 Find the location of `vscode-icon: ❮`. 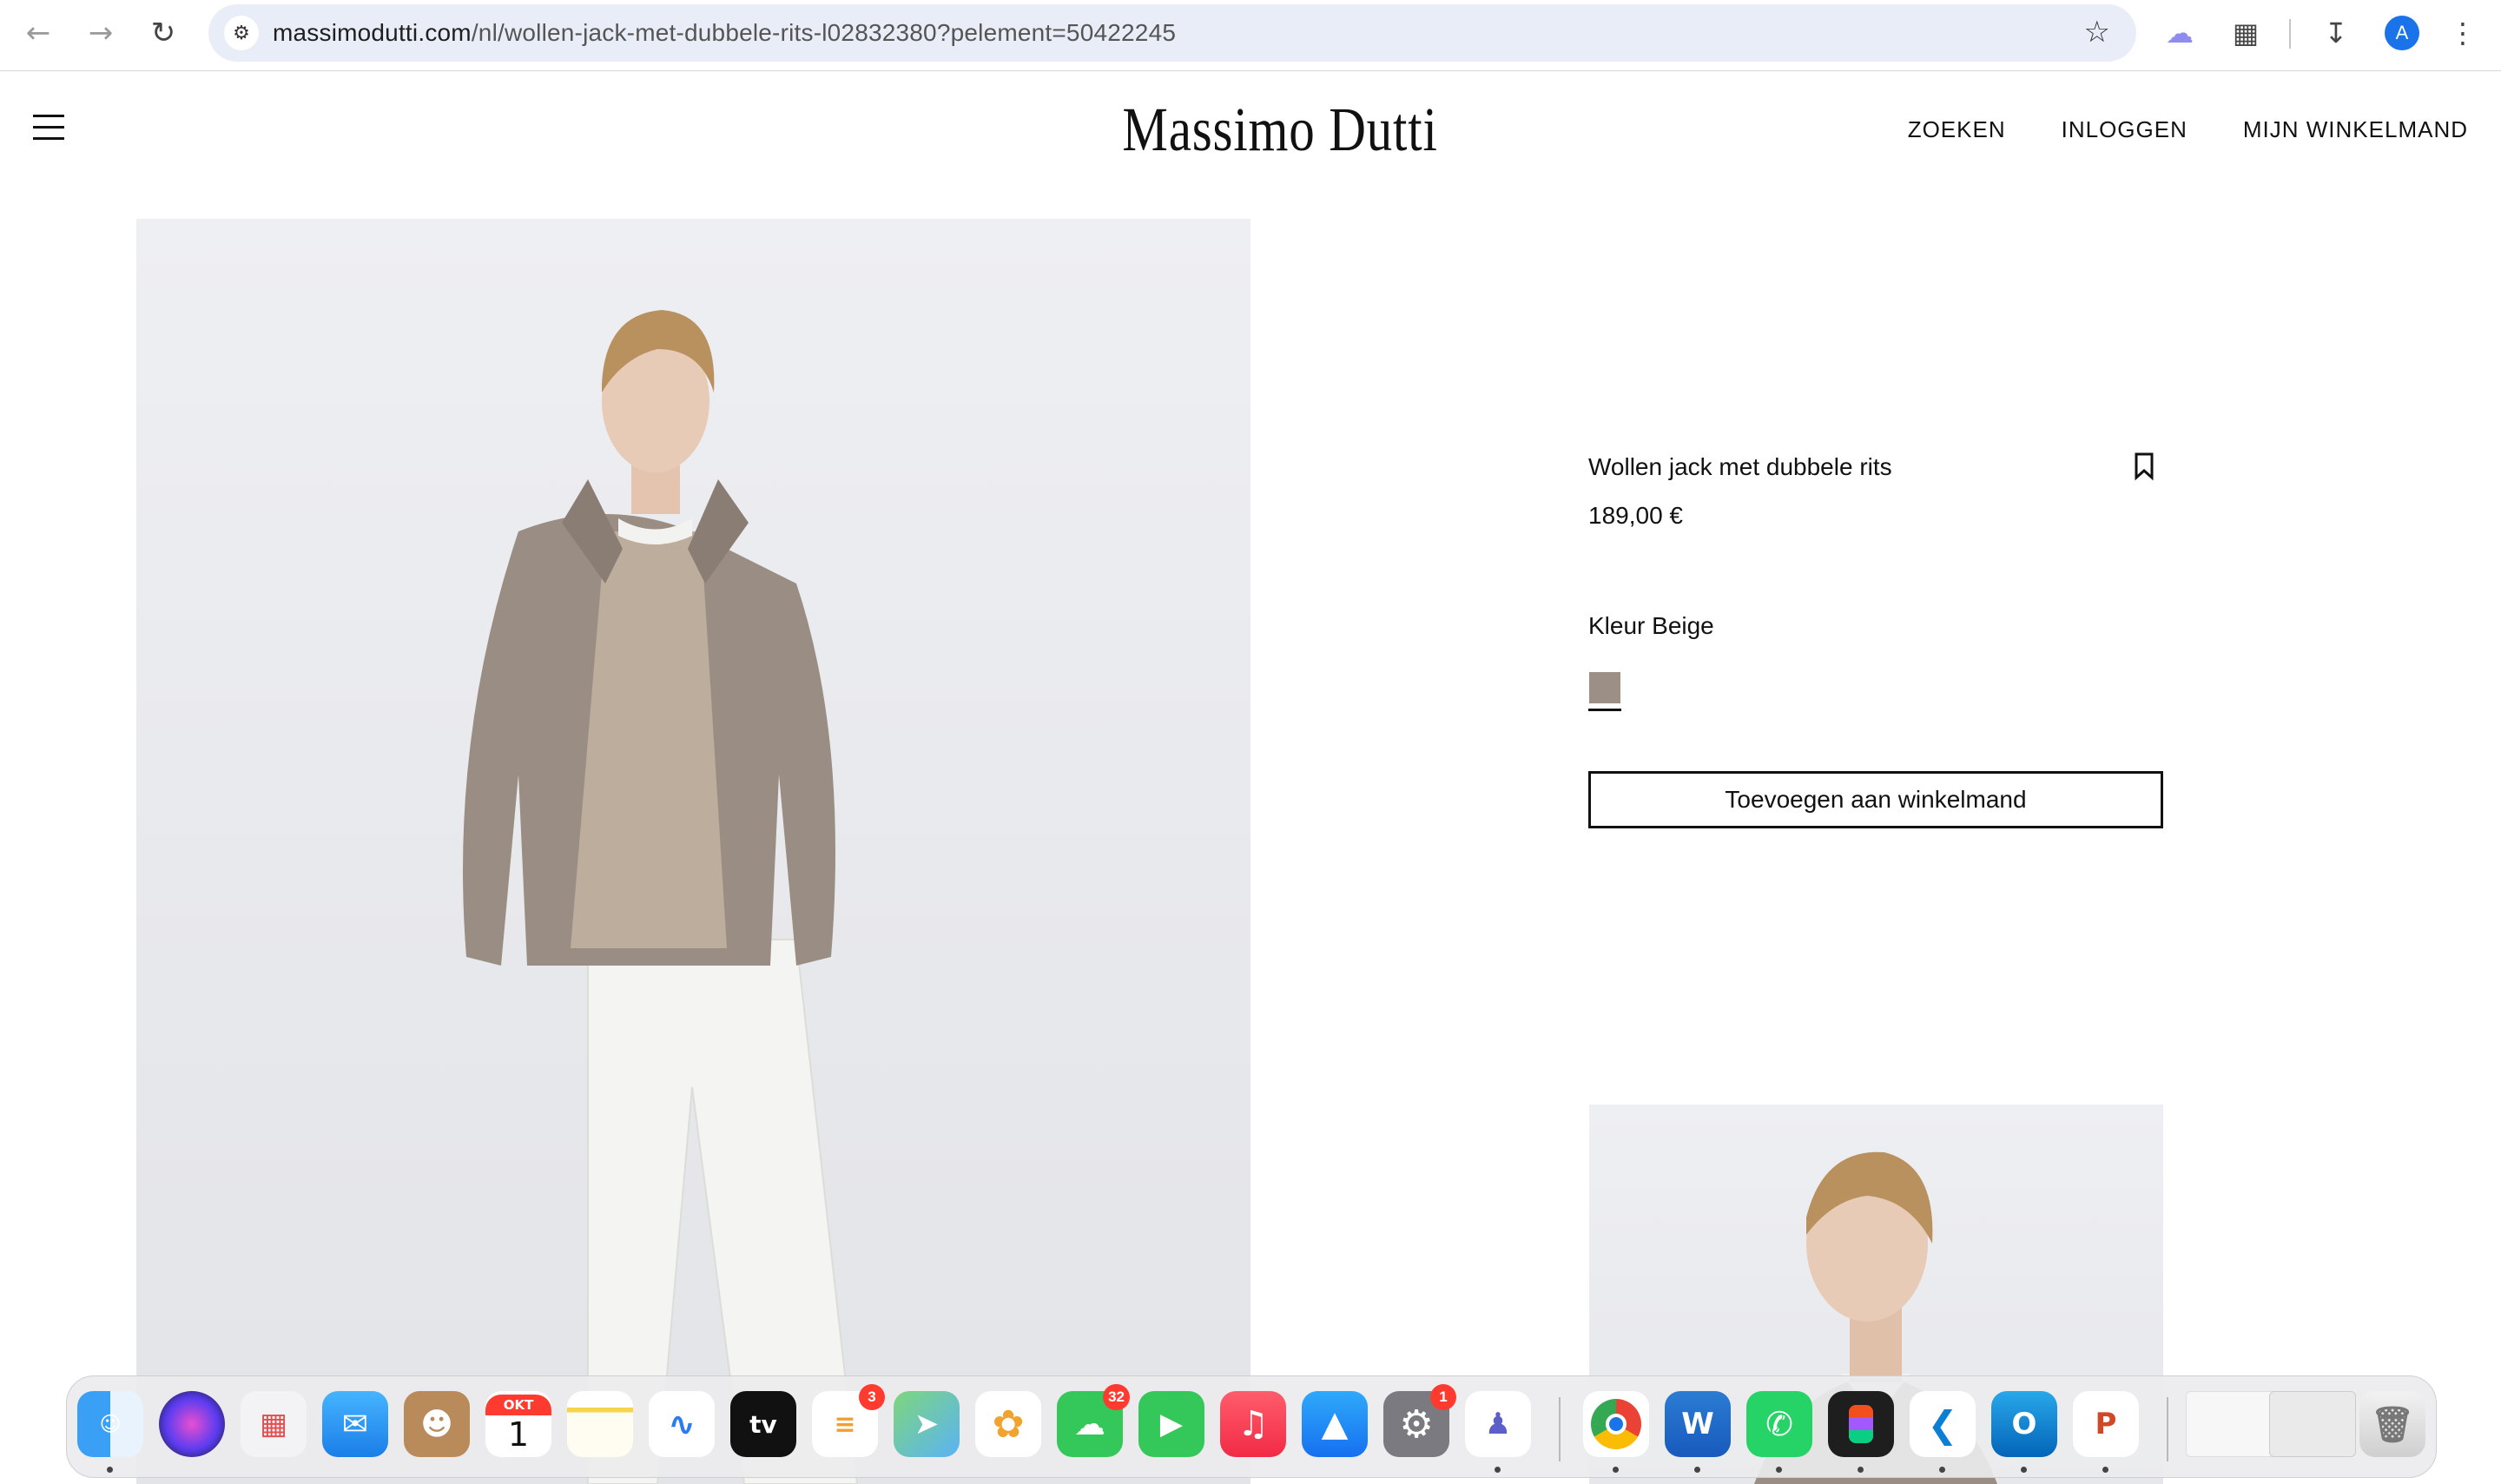

vscode-icon: ❮ is located at coordinates (1943, 1424).